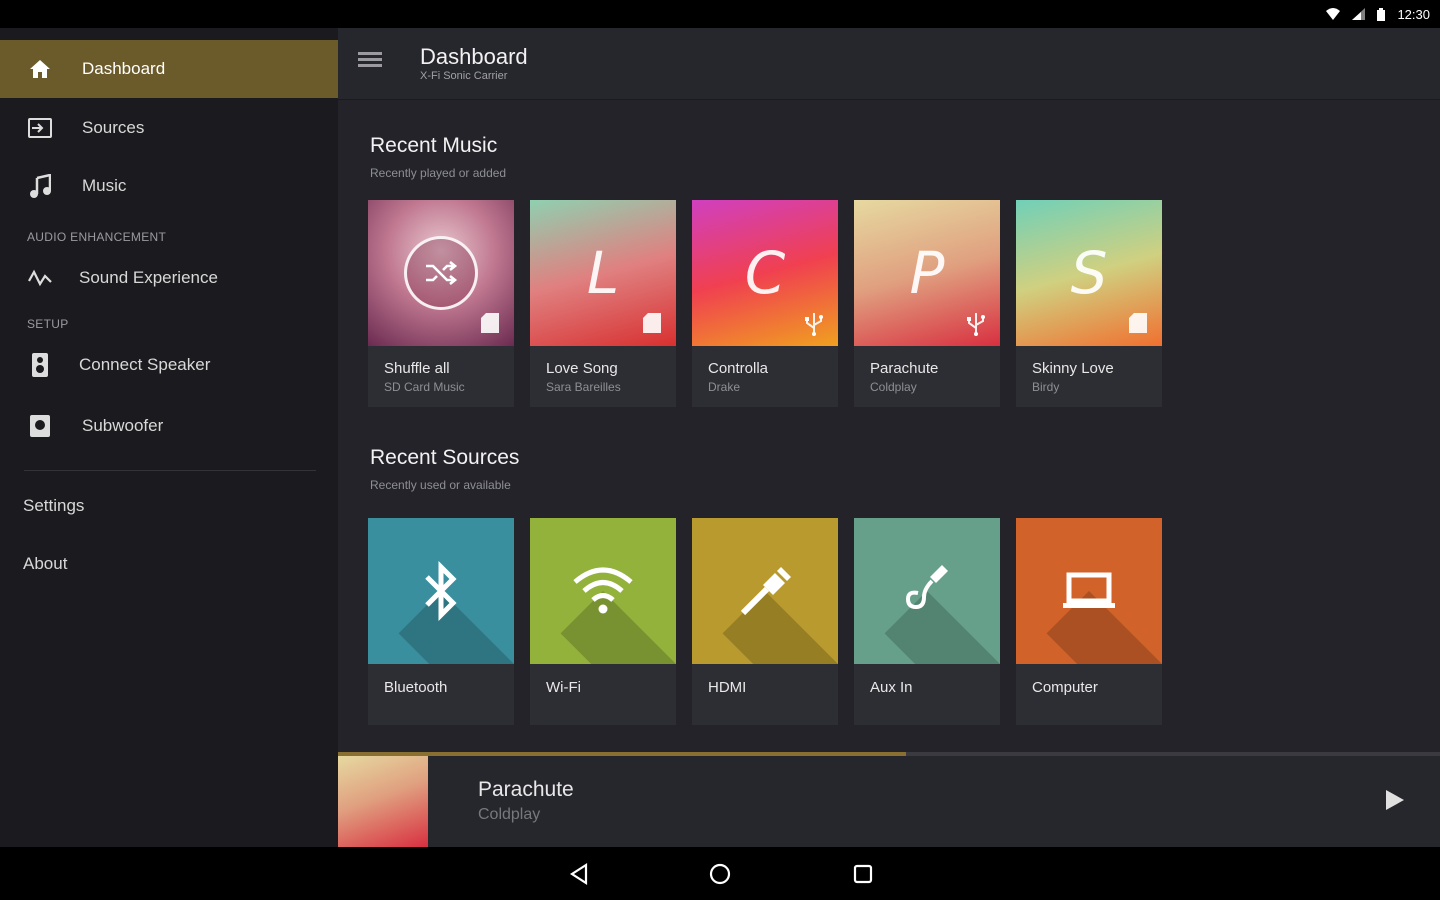 This screenshot has width=1440, height=900. What do you see at coordinates (445, 457) in the screenshot?
I see `recent-sources-title: Recent Sources` at bounding box center [445, 457].